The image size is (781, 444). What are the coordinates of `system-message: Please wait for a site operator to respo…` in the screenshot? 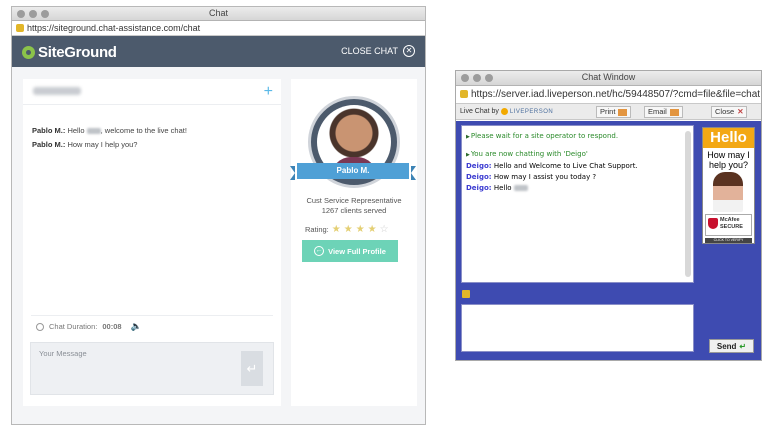 It's located at (577, 137).